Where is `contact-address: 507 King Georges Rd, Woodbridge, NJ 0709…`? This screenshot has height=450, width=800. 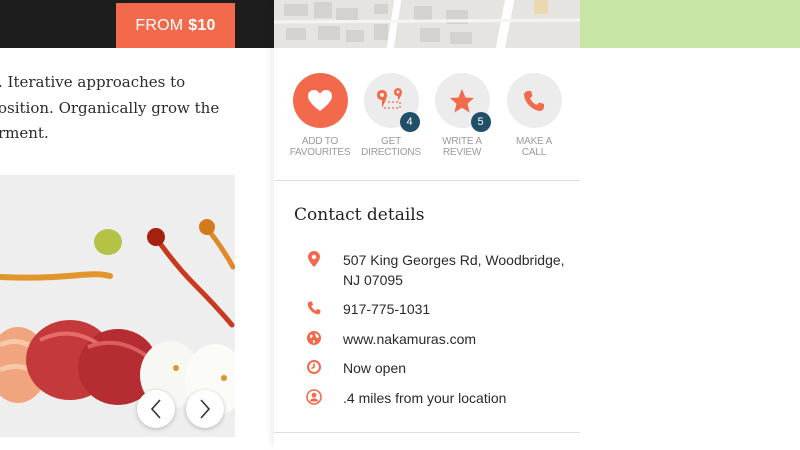 contact-address: 507 King Georges Rd, Woodbridge, NJ 0709… is located at coordinates (454, 270).